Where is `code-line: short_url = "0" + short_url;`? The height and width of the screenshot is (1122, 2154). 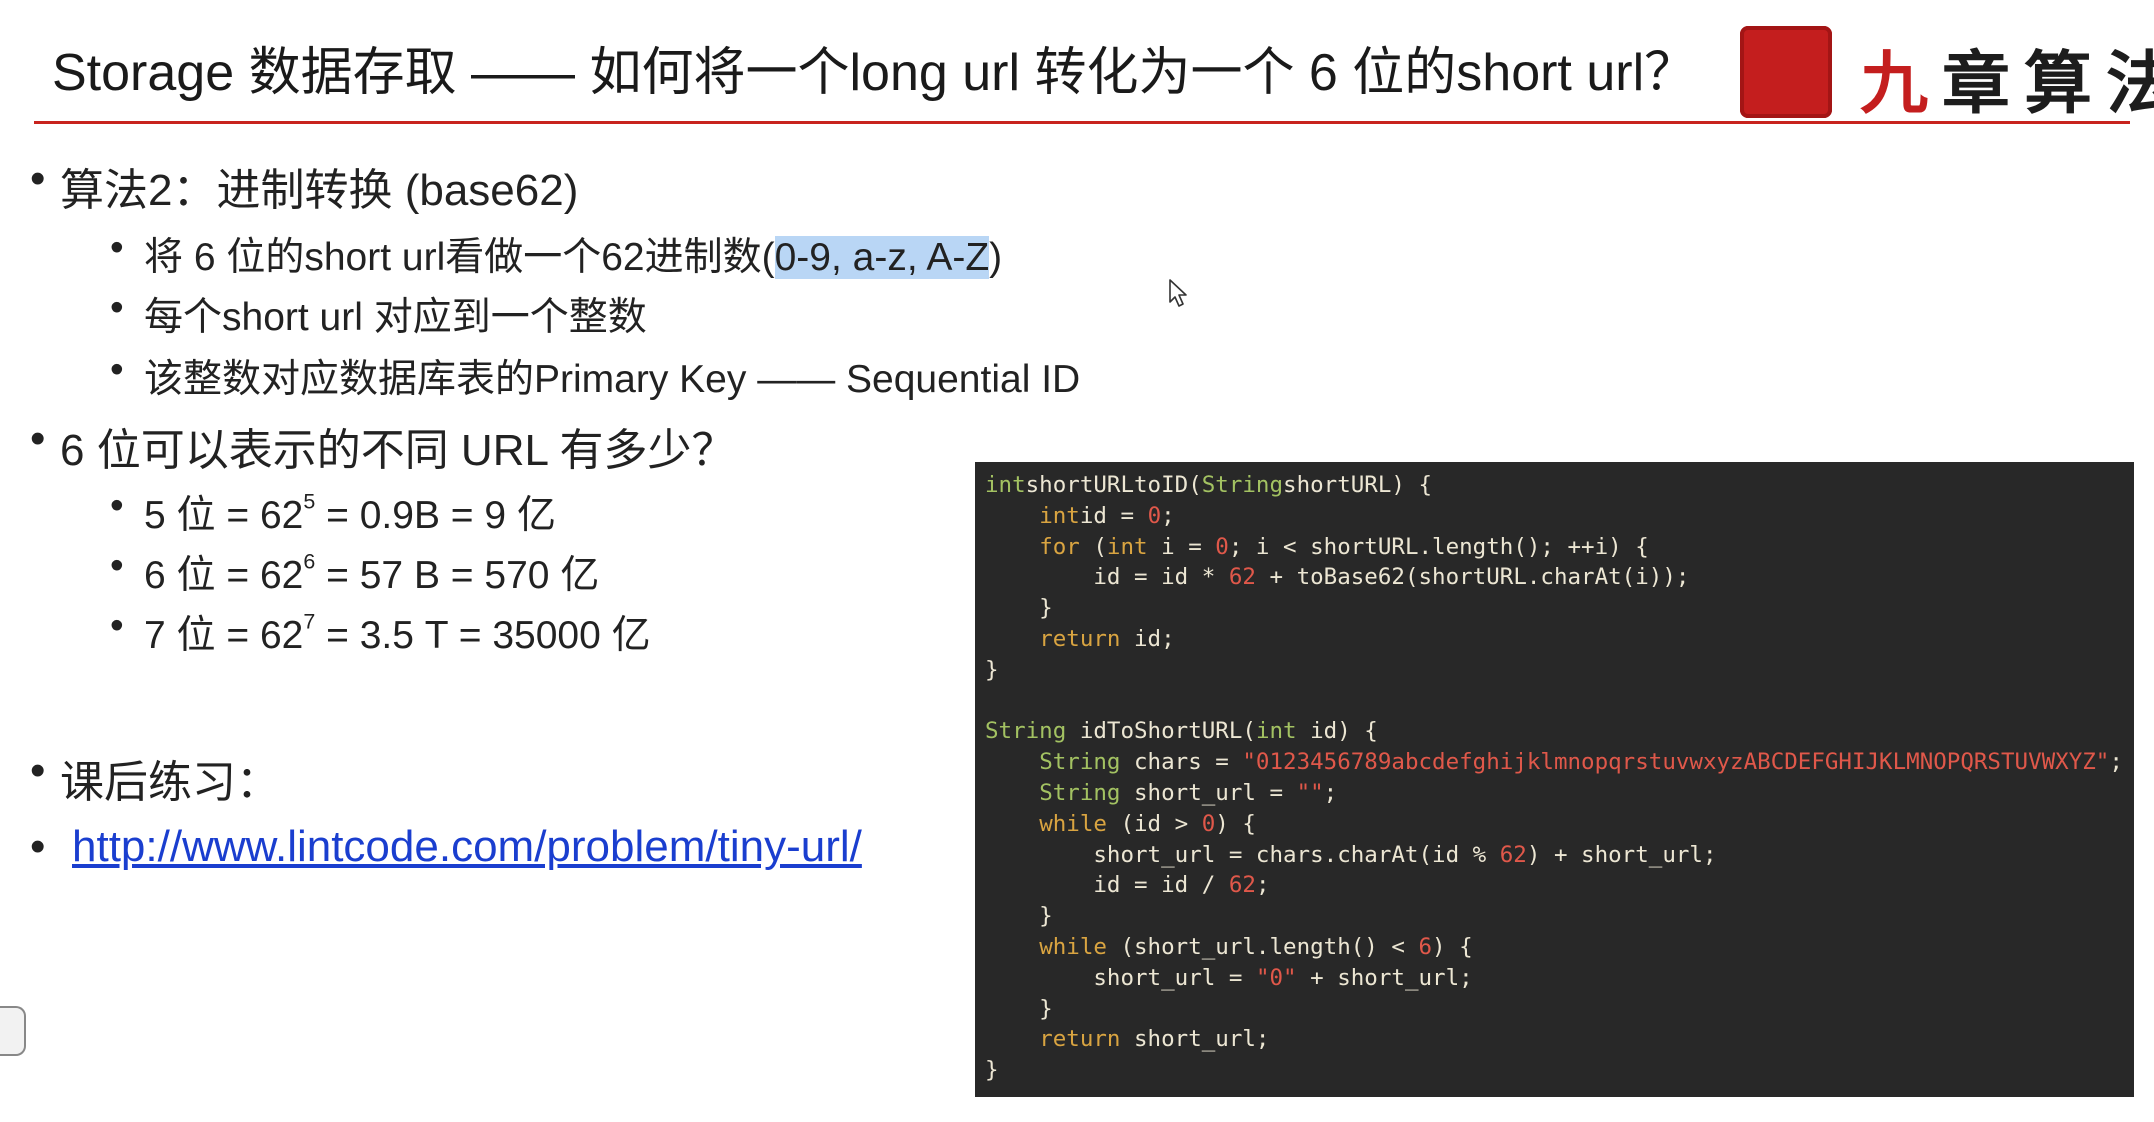 code-line: short_url = "0" + short_url; is located at coordinates (1229, 977).